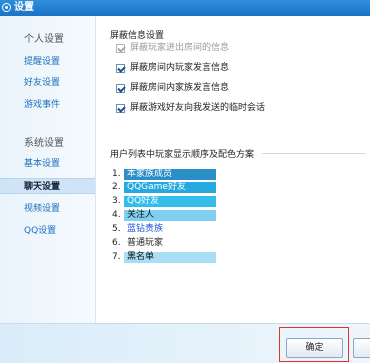 This screenshot has height=363, width=370. Describe the element at coordinates (47, 186) in the screenshot. I see `sidebar-item-chat: 聊天设置` at that location.